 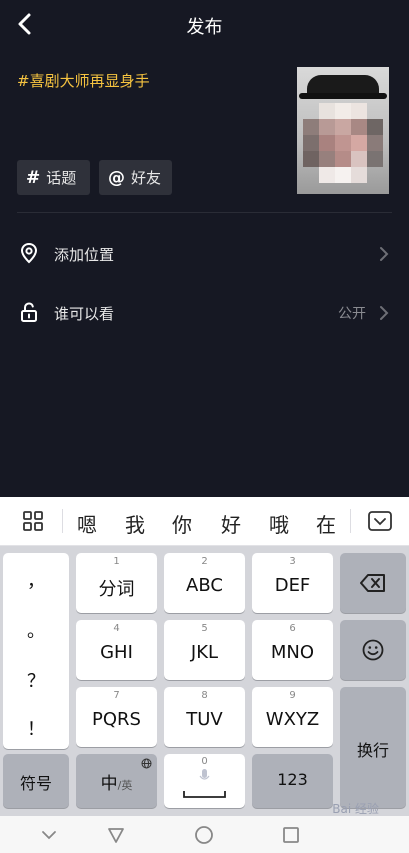 I want to click on candidate-word: 在, so click(x=326, y=523).